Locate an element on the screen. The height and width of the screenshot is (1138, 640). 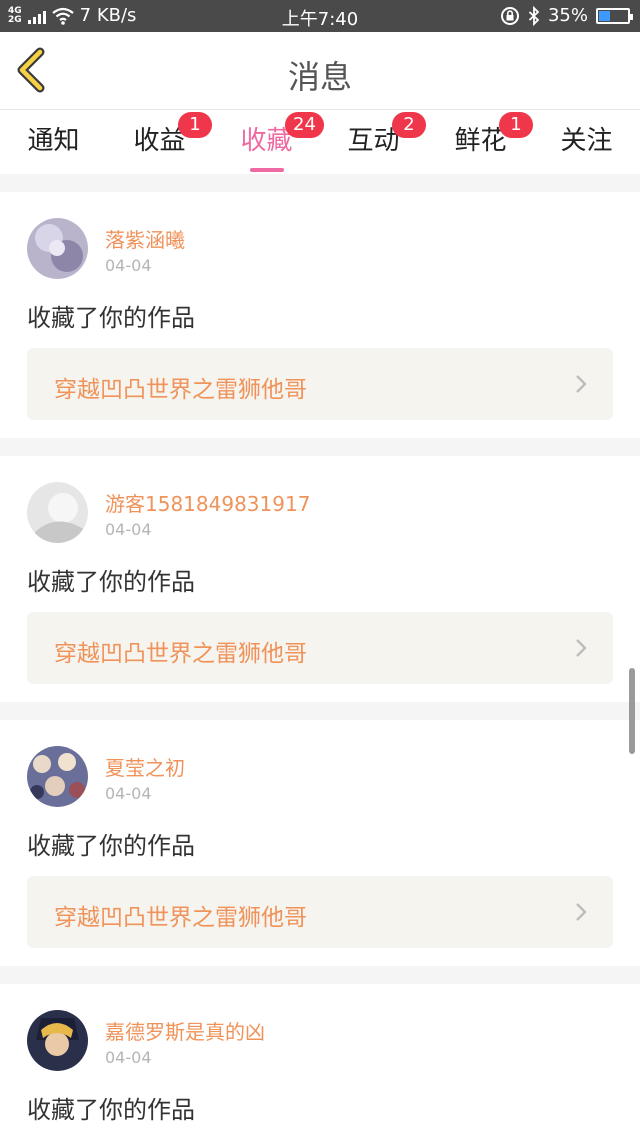
tab-follow: 关注 is located at coordinates (586, 138).